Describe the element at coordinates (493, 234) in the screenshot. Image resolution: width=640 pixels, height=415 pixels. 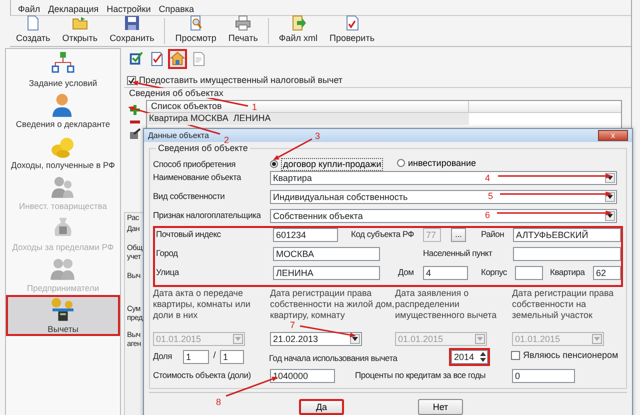
I see `field-label: Район` at that location.